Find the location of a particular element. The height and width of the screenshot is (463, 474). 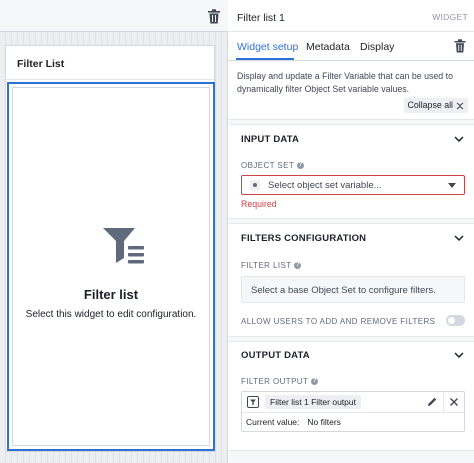

active-tab-indicator is located at coordinates (265, 59).